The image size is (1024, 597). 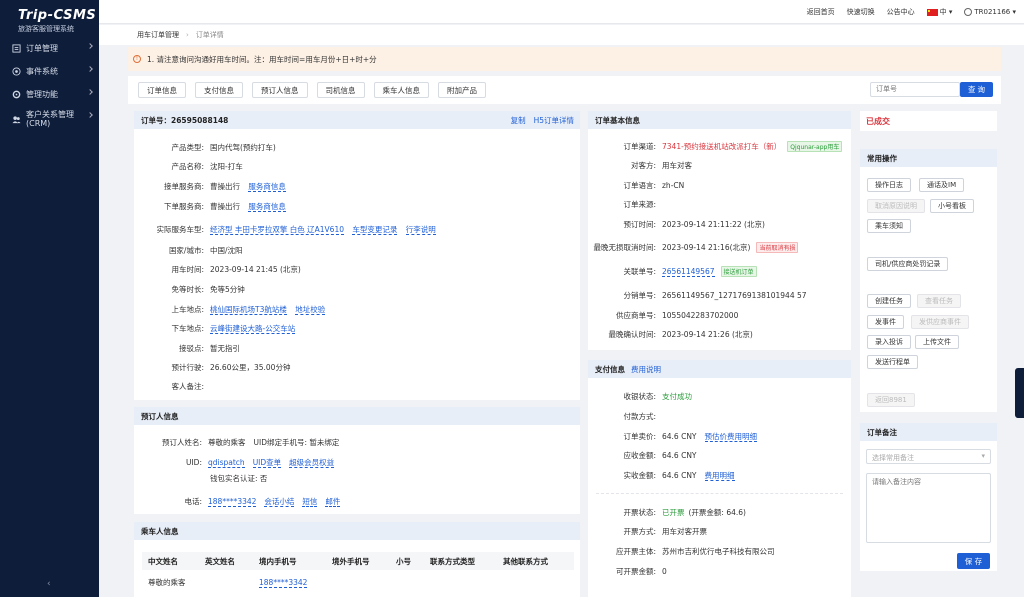 I want to click on field-label: 对客方:, so click(x=643, y=165).